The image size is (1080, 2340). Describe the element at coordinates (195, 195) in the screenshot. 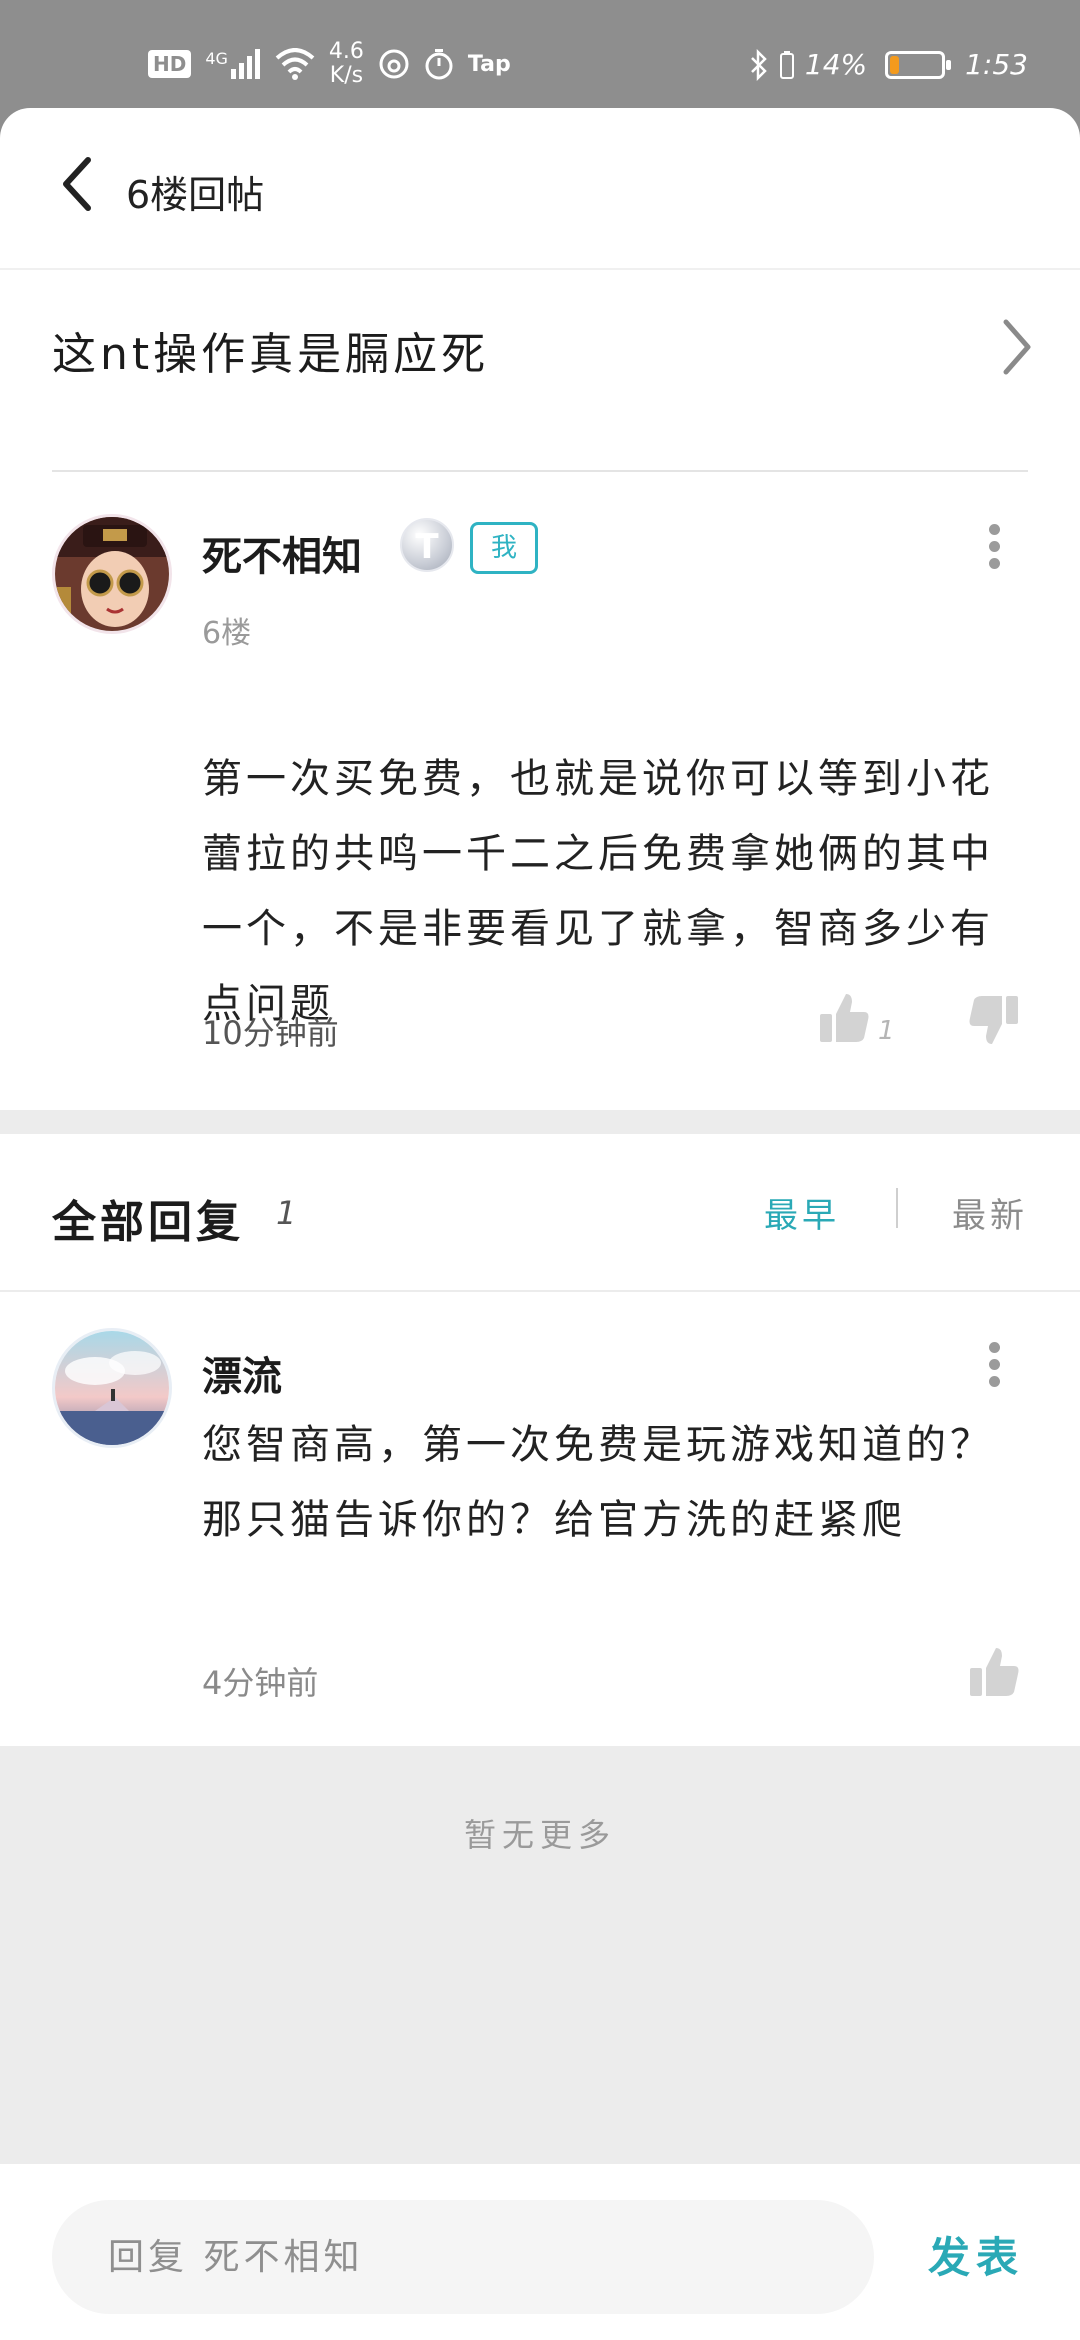

I see `page-title: 6楼回帖` at that location.